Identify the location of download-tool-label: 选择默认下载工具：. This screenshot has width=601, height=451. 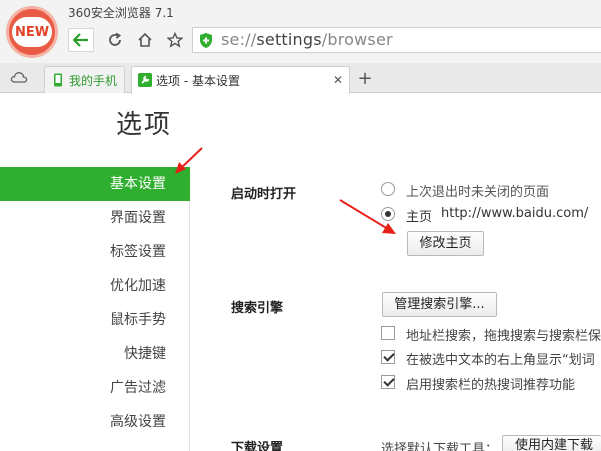
(440, 446).